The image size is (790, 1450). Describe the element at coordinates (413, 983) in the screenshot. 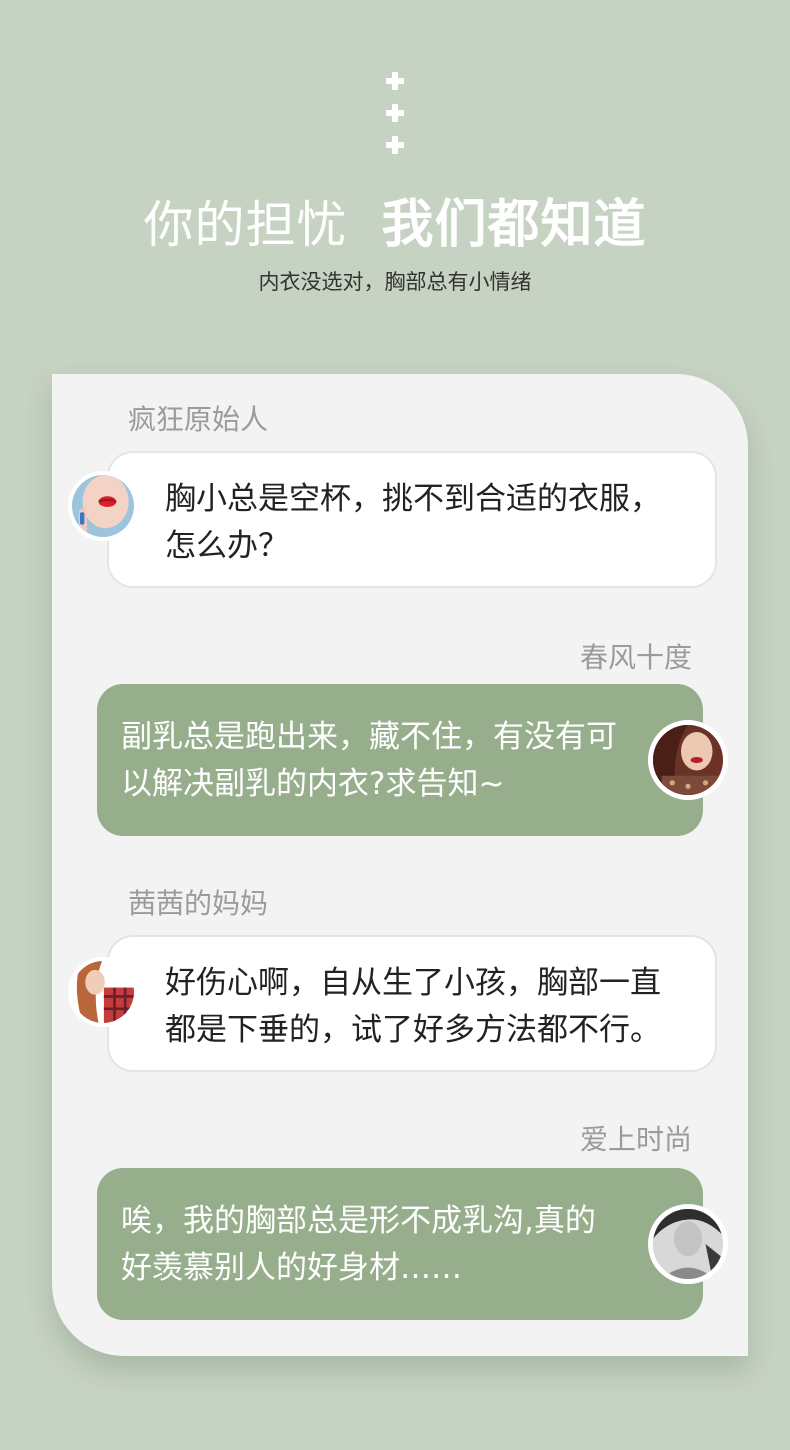

I see `chat-message-line: 好伤心啊，自从生了小孩，胸部一直` at that location.